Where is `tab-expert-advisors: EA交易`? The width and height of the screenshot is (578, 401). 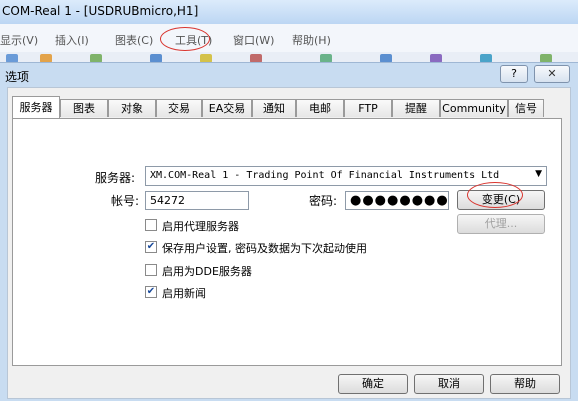
tab-expert-advisors: EA交易 is located at coordinates (227, 108).